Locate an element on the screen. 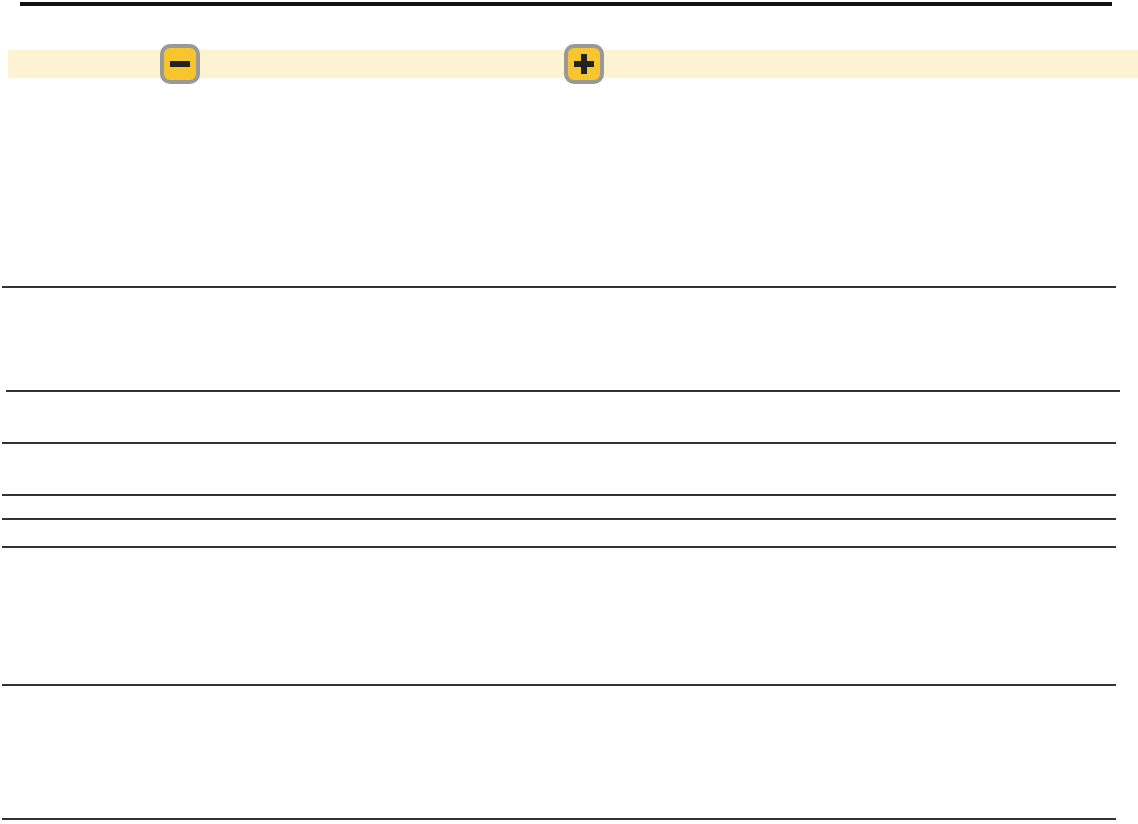 This screenshot has height=824, width=1138. zoom-out-button is located at coordinates (180, 64).